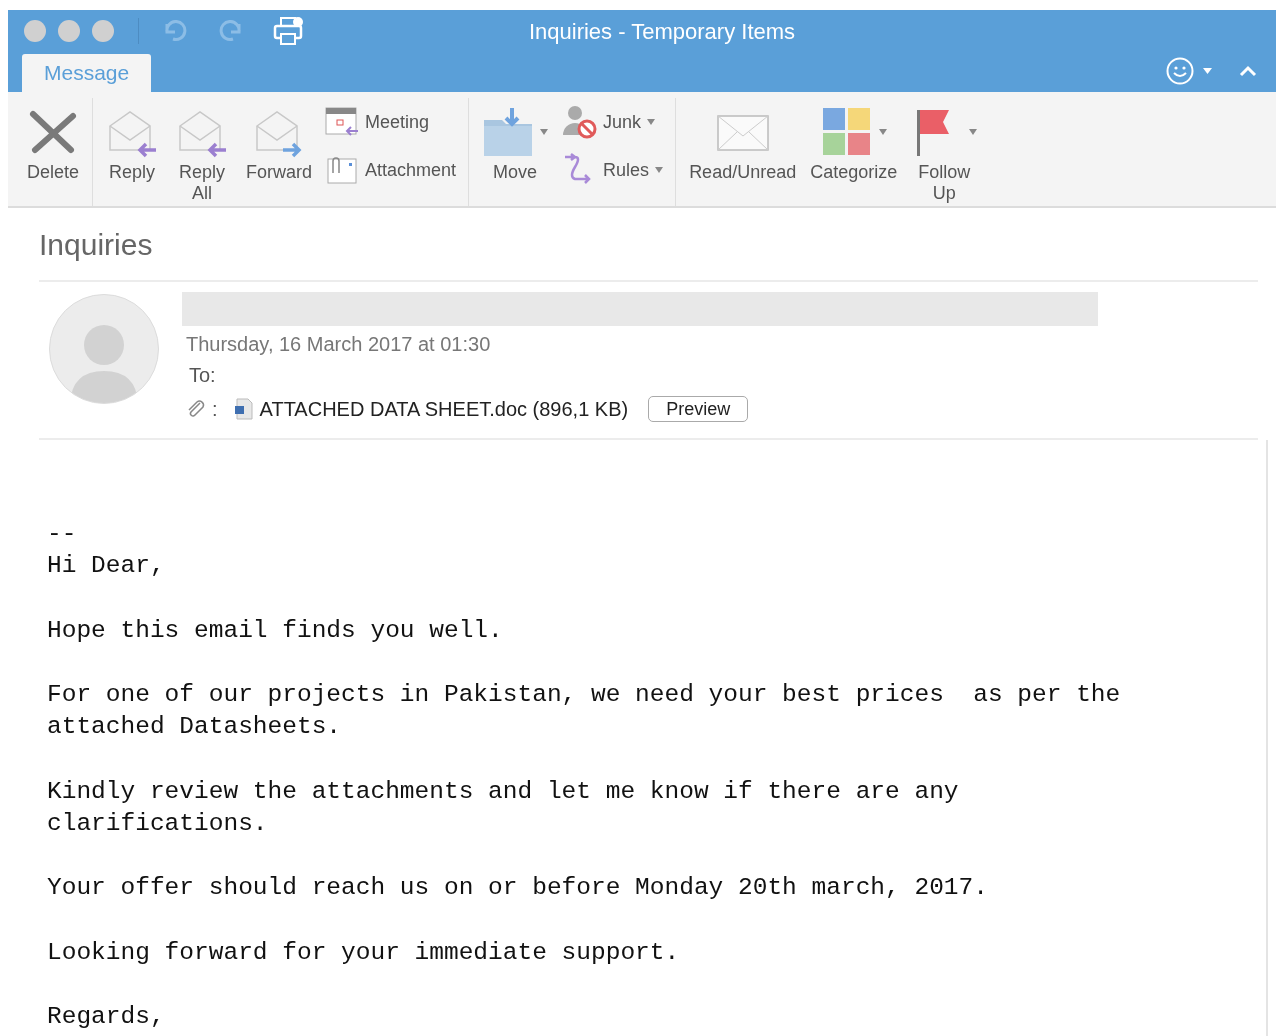 The width and height of the screenshot is (1276, 1036). Describe the element at coordinates (1180, 71) in the screenshot. I see `smiley-icon` at that location.